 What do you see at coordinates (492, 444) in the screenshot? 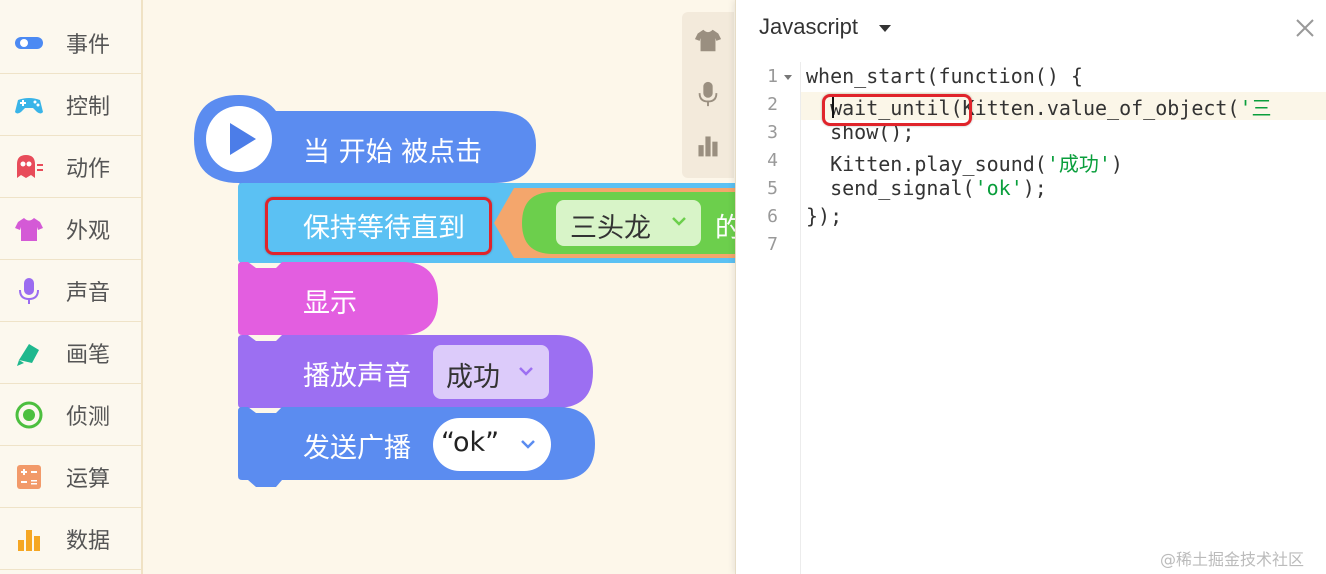
I see `signal-dropdown: “ok”` at bounding box center [492, 444].